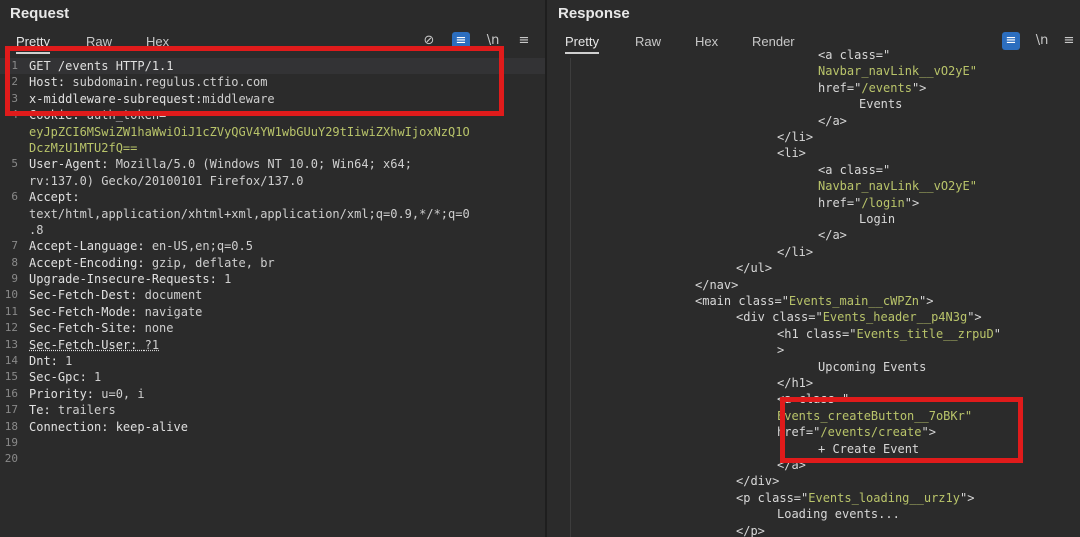 The height and width of the screenshot is (537, 1080). I want to click on request-line: 13 Sec-Fetch-User: ?1, so click(272, 345).